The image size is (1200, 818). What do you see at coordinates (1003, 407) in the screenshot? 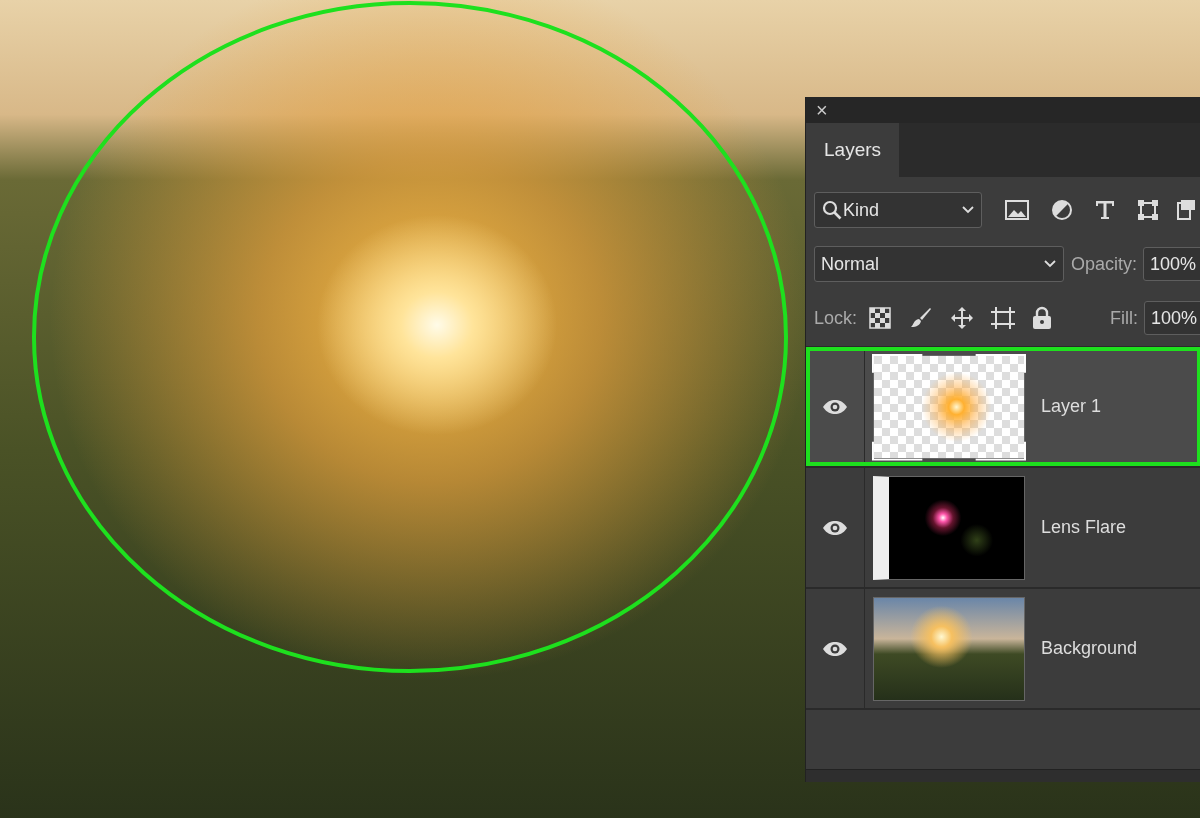
I see `layer-row: Layer 1` at bounding box center [1003, 407].